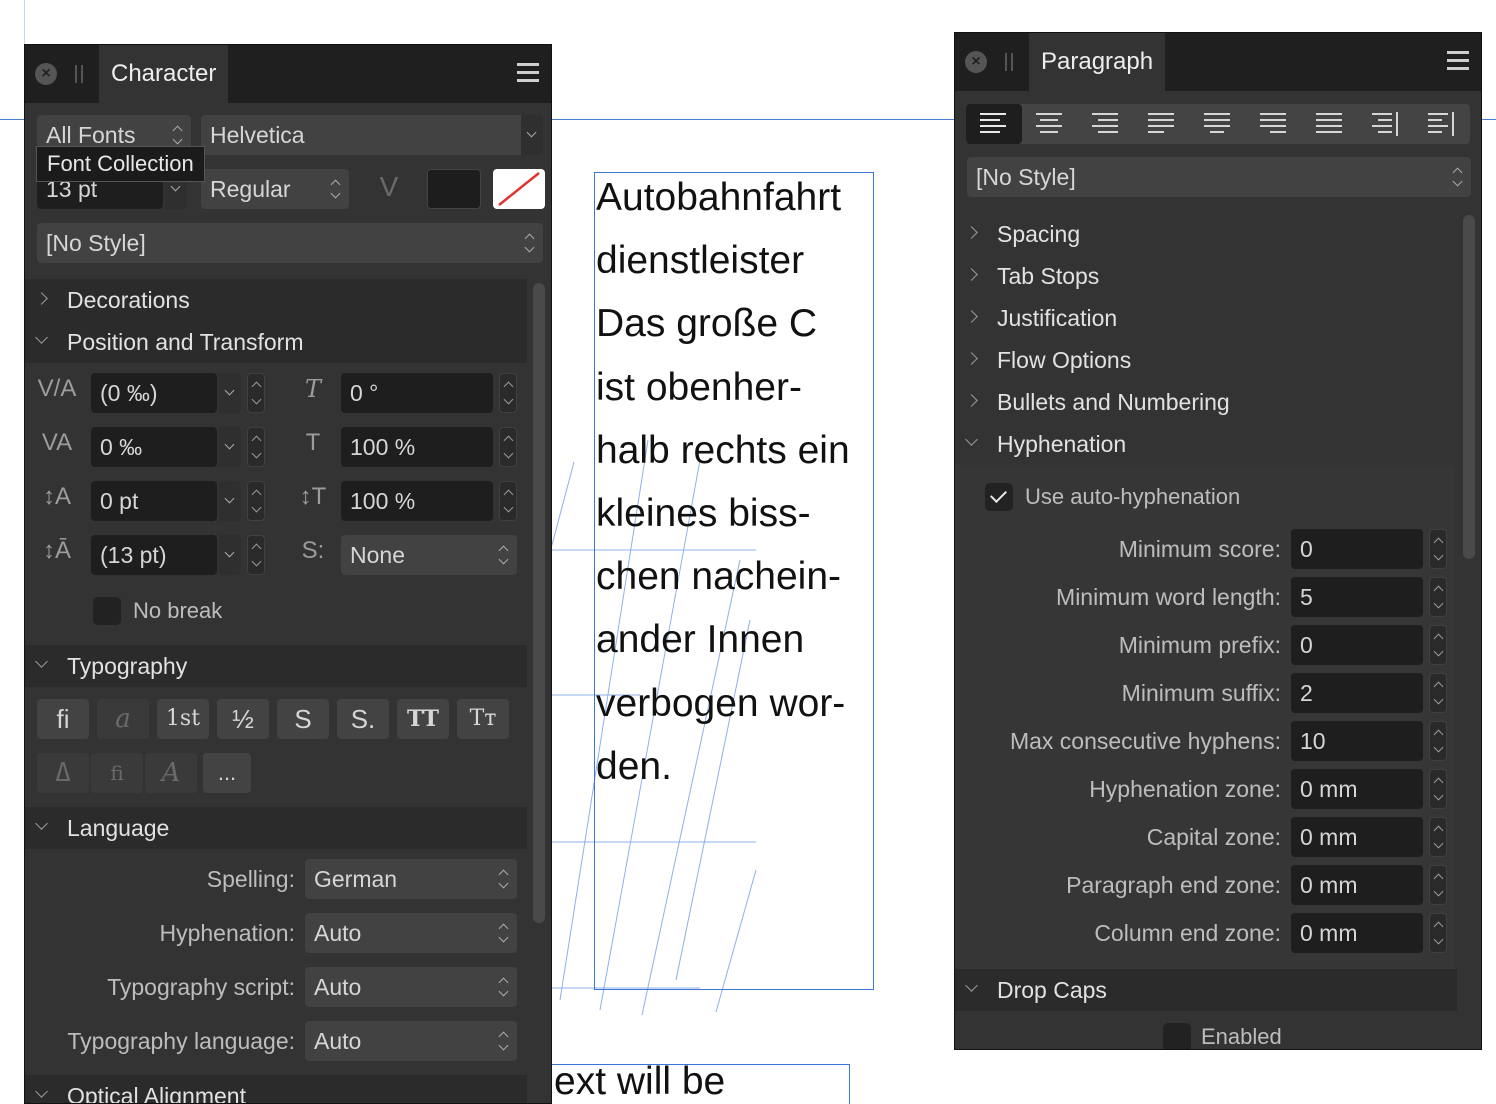 The image size is (1496, 1104). What do you see at coordinates (243, 719) in the screenshot?
I see `fraction-button: ½` at bounding box center [243, 719].